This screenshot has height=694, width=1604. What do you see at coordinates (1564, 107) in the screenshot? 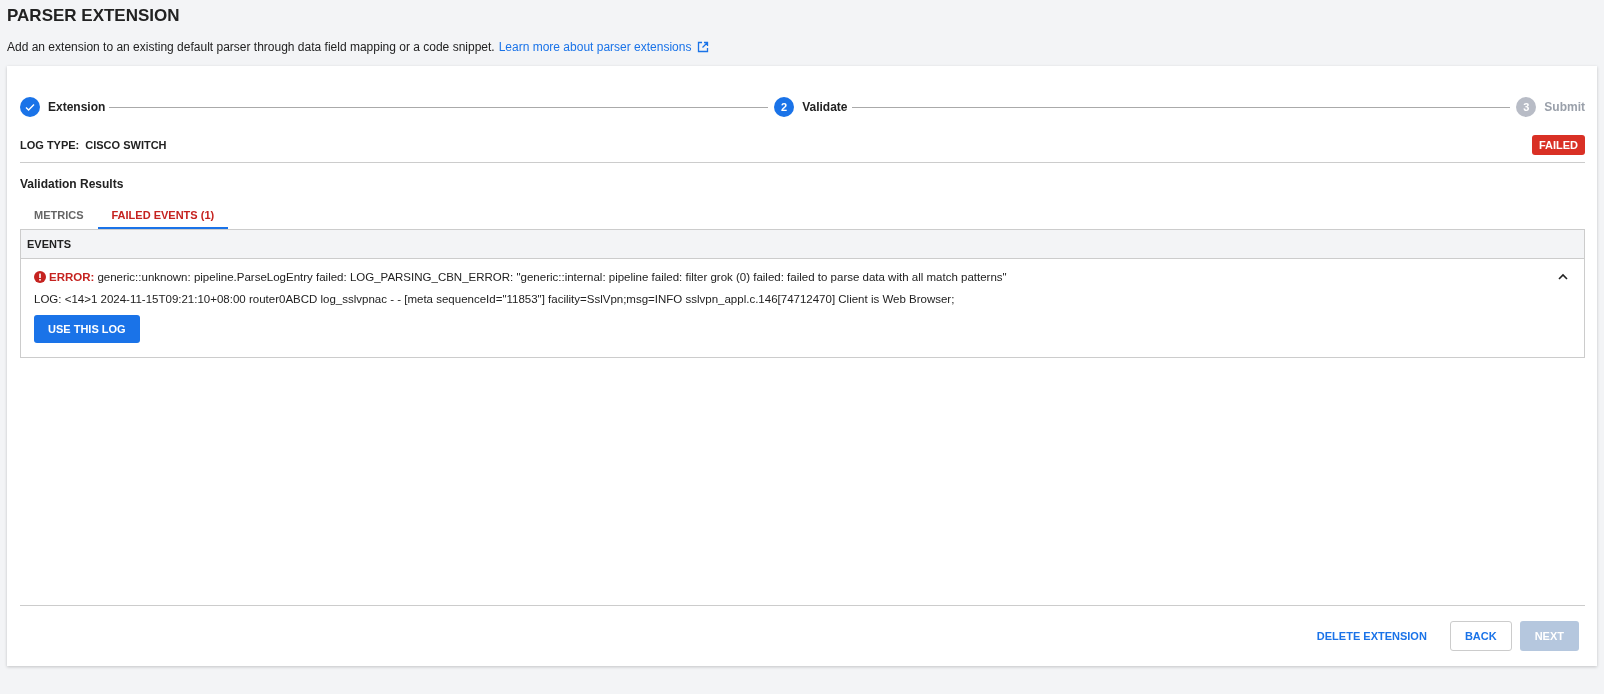
I see `step-label: Submit` at bounding box center [1564, 107].